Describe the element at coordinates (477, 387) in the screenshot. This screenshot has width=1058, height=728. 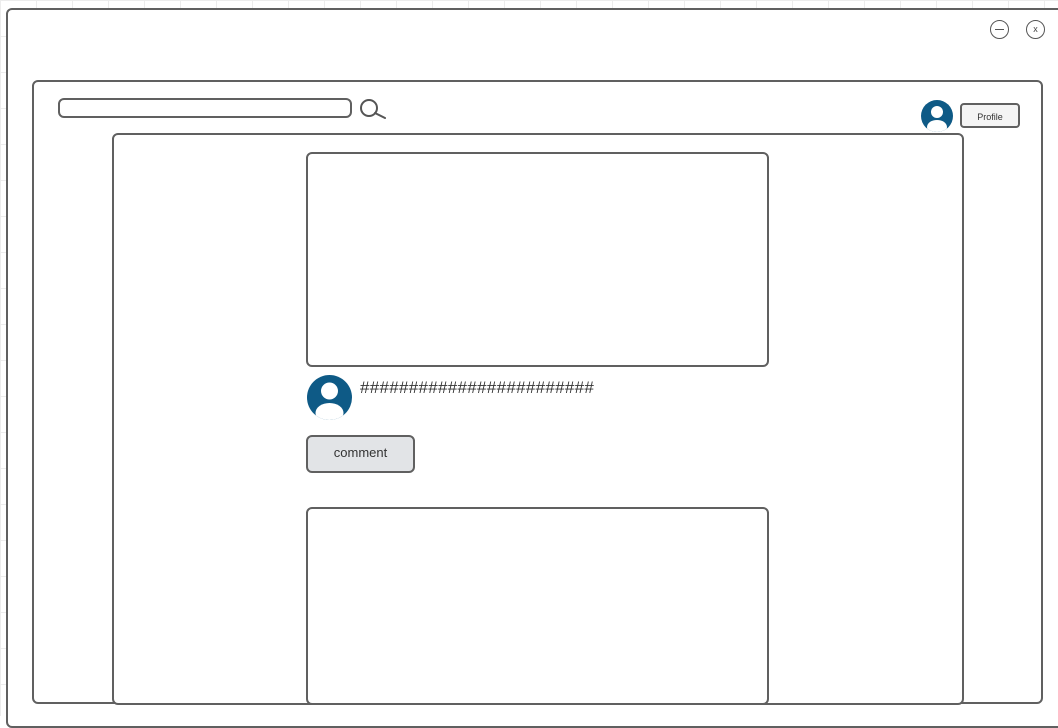
I see `post-text: ########################` at that location.